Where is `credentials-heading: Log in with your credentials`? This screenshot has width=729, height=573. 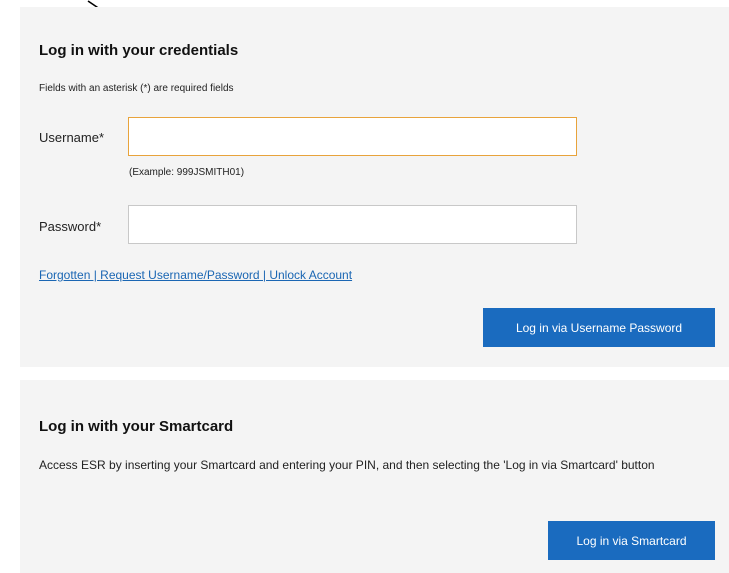 credentials-heading: Log in with your credentials is located at coordinates (139, 50).